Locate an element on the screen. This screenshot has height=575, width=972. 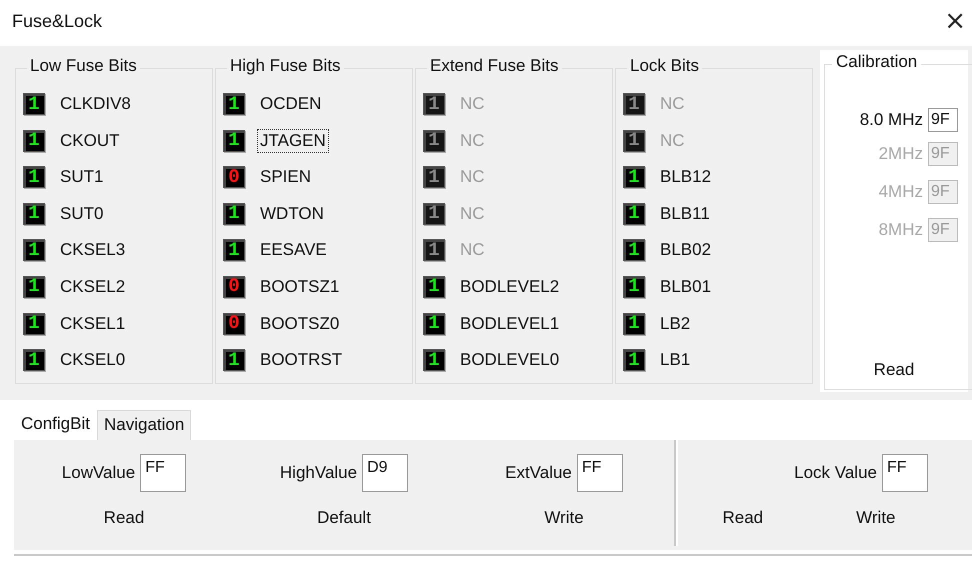
bit-label: BOOTSZ1 is located at coordinates (299, 287).